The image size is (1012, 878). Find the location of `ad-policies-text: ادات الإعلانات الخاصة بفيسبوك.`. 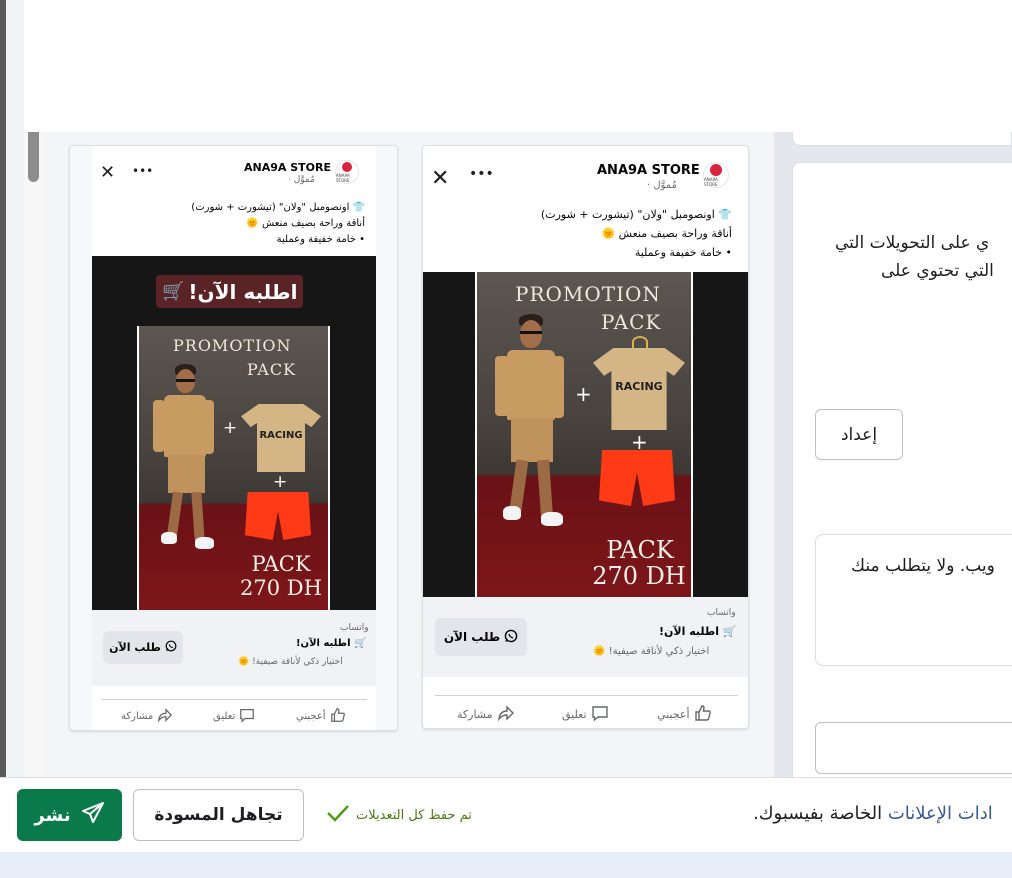

ad-policies-text: ادات الإعلانات الخاصة بفيسبوك. is located at coordinates (873, 813).